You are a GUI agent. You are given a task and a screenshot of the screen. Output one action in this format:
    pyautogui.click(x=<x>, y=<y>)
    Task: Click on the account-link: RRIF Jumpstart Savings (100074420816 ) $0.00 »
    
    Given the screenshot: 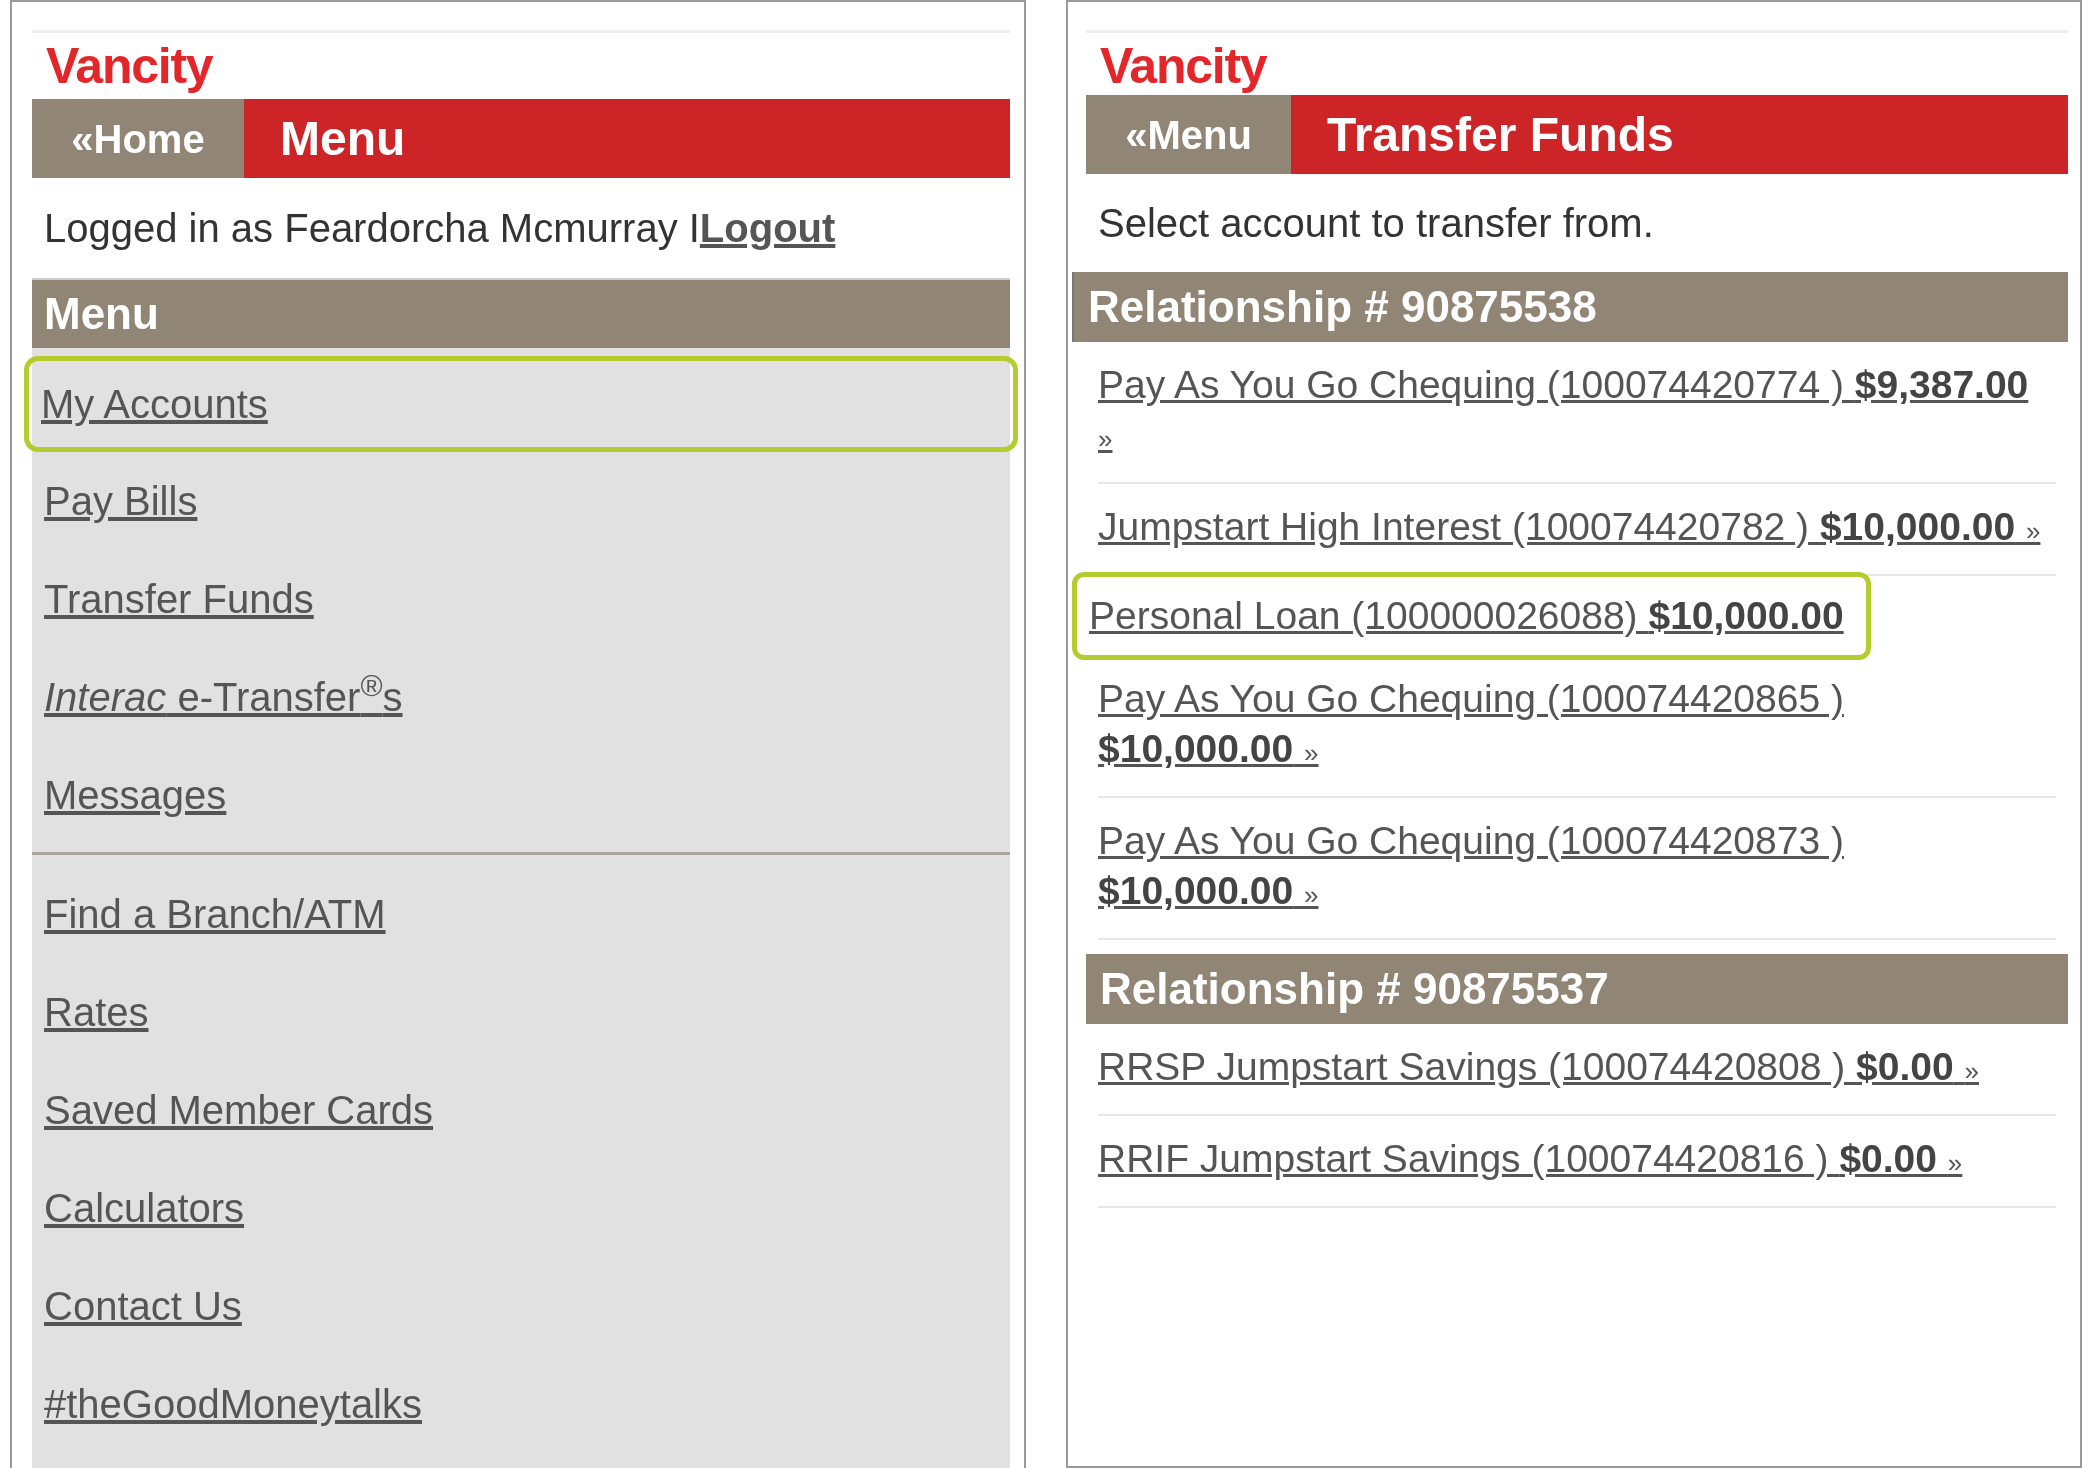 What is the action you would take?
    pyautogui.click(x=1577, y=1161)
    